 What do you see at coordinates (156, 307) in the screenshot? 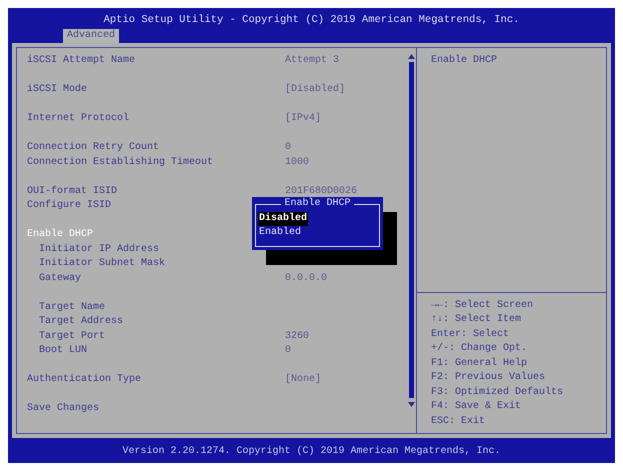
I see `setting-label: Target Name` at bounding box center [156, 307].